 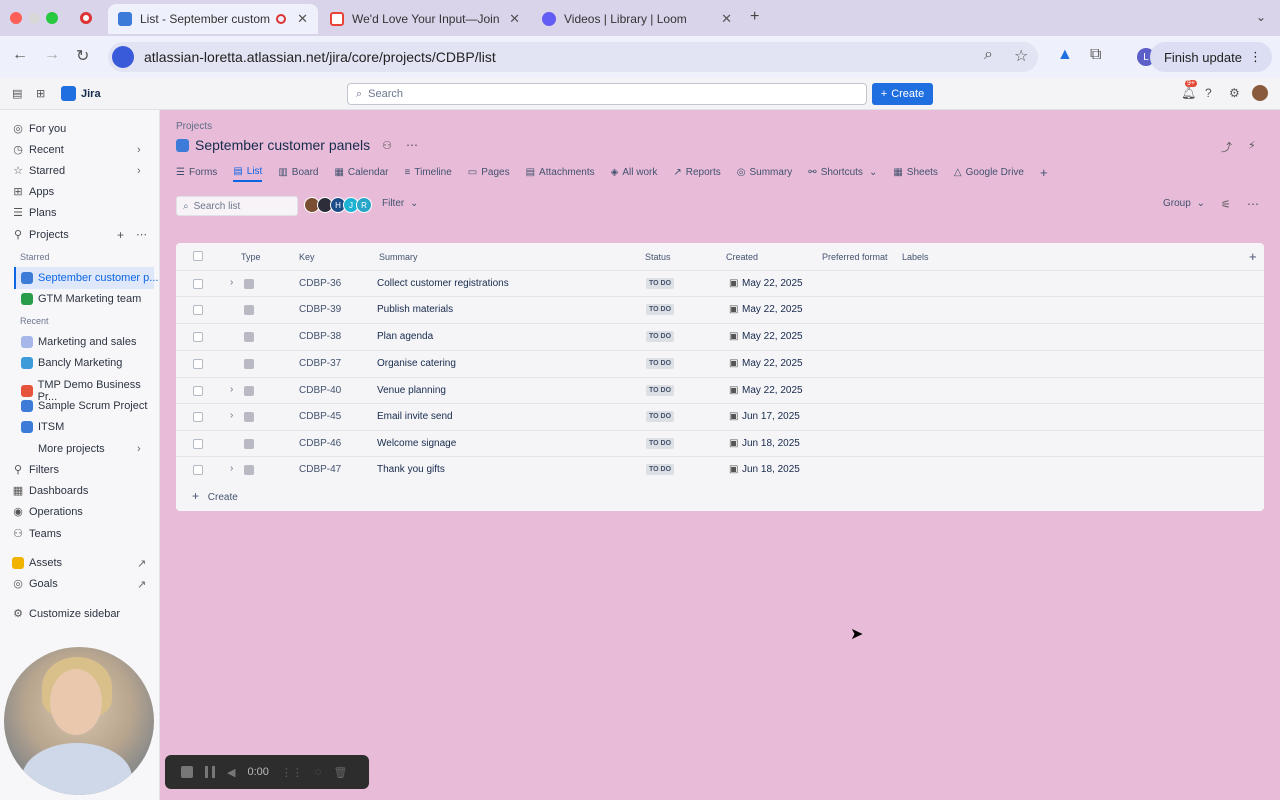 What do you see at coordinates (17, 93) in the screenshot?
I see `sidebar-toggle-icon: ▤` at bounding box center [17, 93].